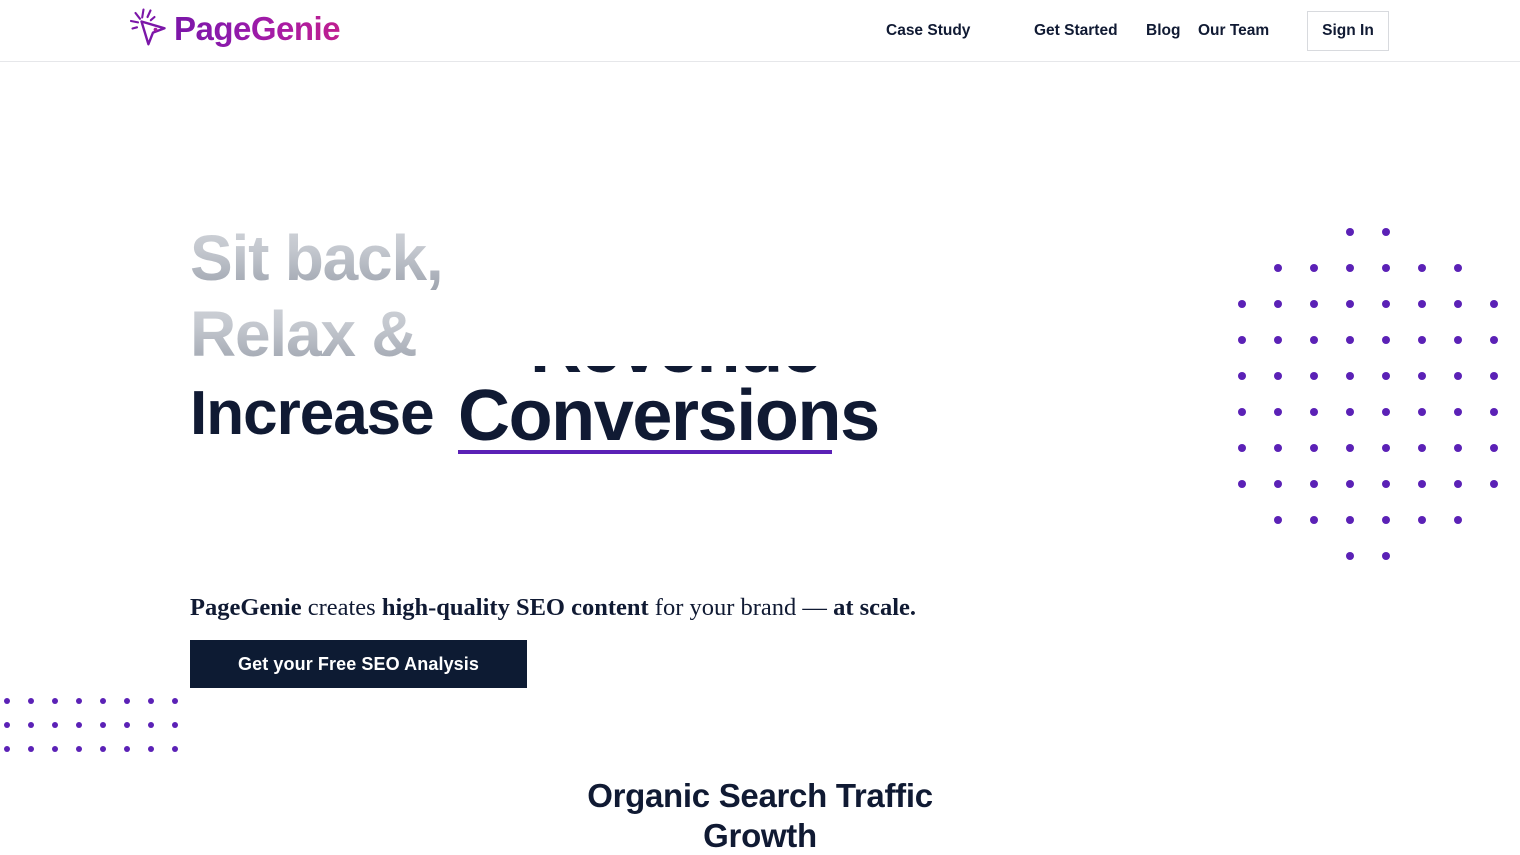 The image size is (1520, 855). Describe the element at coordinates (645, 452) in the screenshot. I see `rotating-word-underline` at that location.